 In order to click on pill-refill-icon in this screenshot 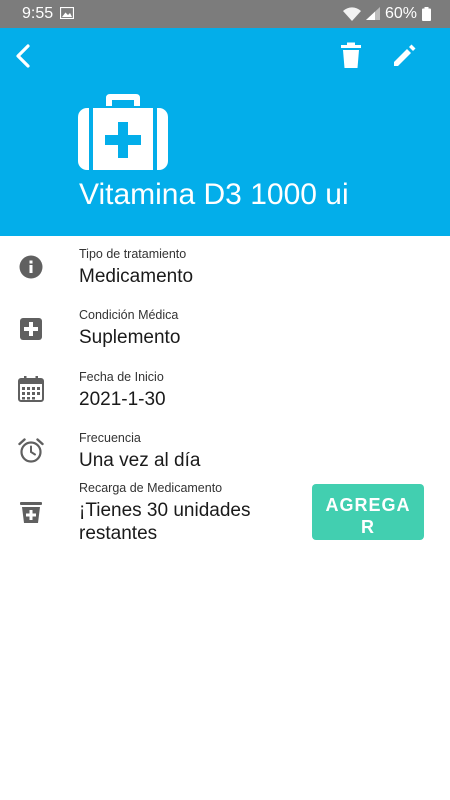, I will do `click(31, 512)`.